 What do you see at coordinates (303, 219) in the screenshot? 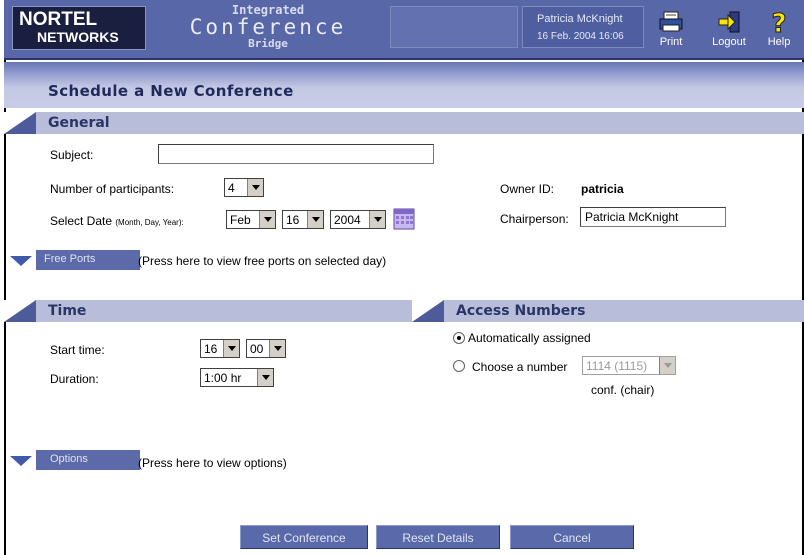
I see `day-select: 16` at bounding box center [303, 219].